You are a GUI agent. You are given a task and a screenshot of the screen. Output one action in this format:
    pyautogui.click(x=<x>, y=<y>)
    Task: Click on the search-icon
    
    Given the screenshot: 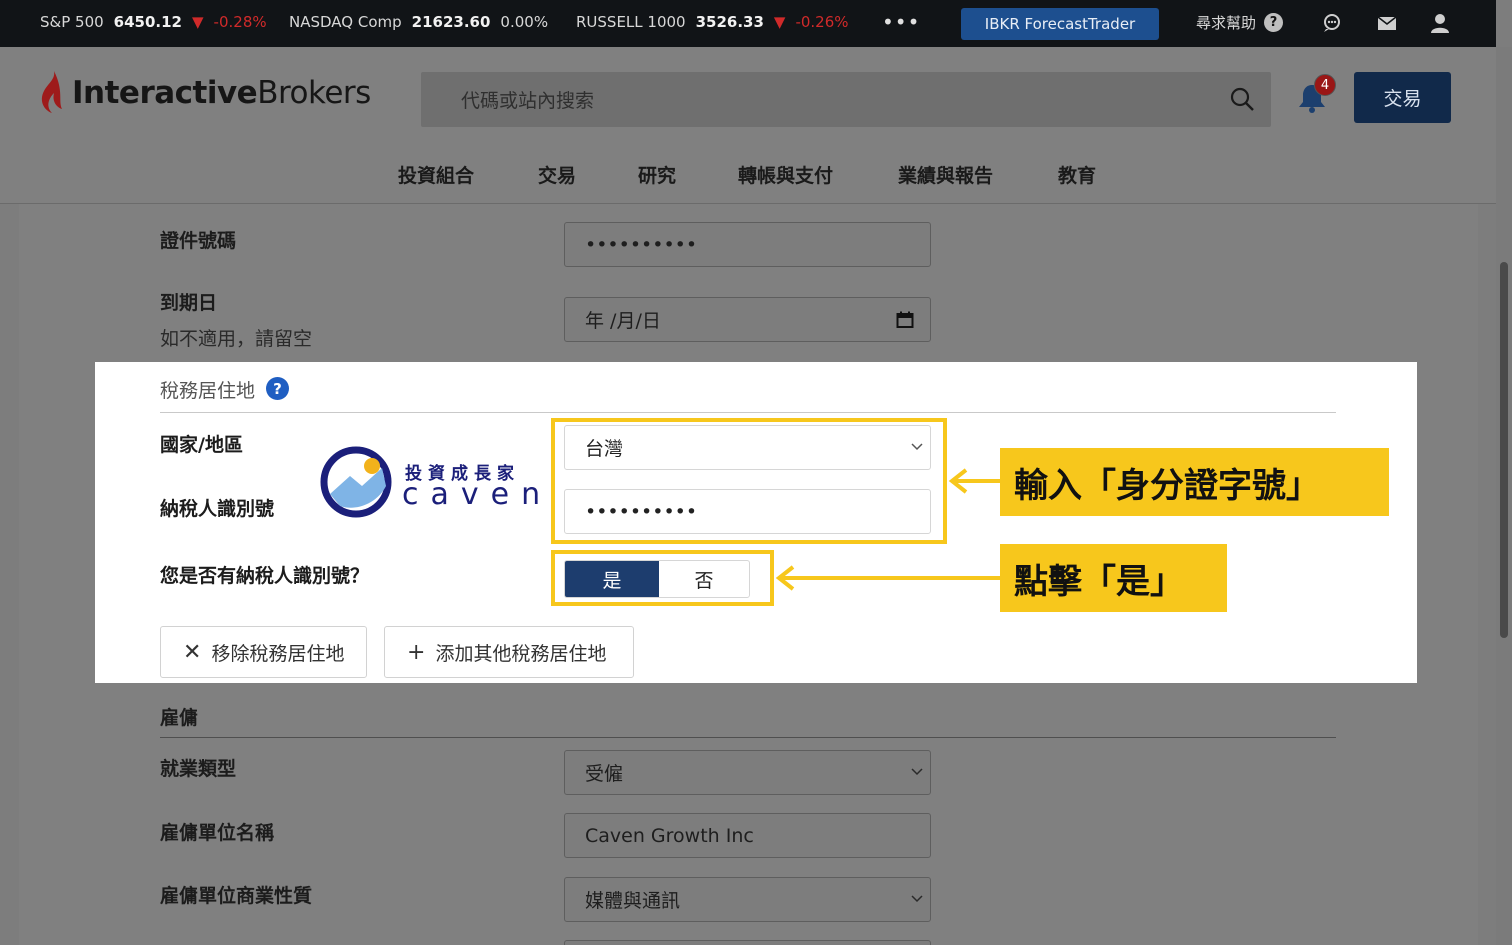 What is the action you would take?
    pyautogui.click(x=1242, y=99)
    